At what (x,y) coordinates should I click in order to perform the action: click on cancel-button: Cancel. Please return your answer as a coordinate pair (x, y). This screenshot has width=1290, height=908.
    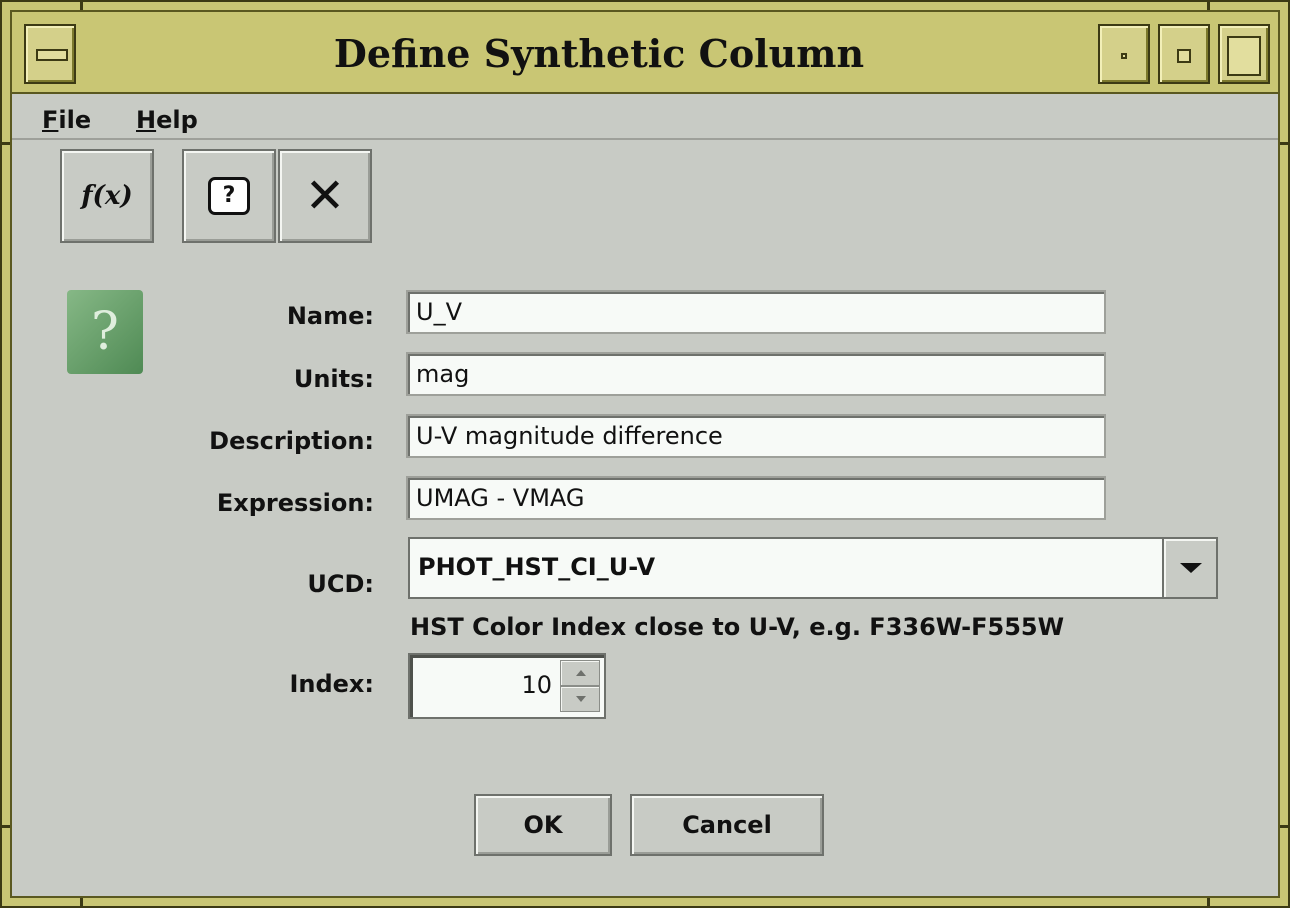
    Looking at the image, I should click on (727, 825).